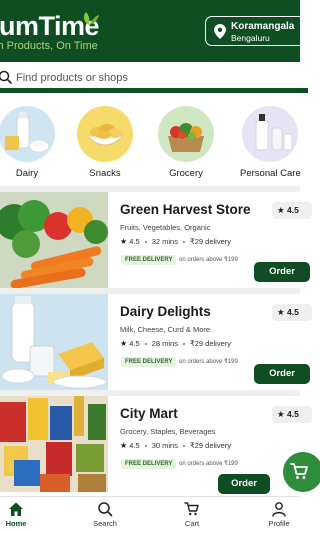  I want to click on profile-icon, so click(279, 509).